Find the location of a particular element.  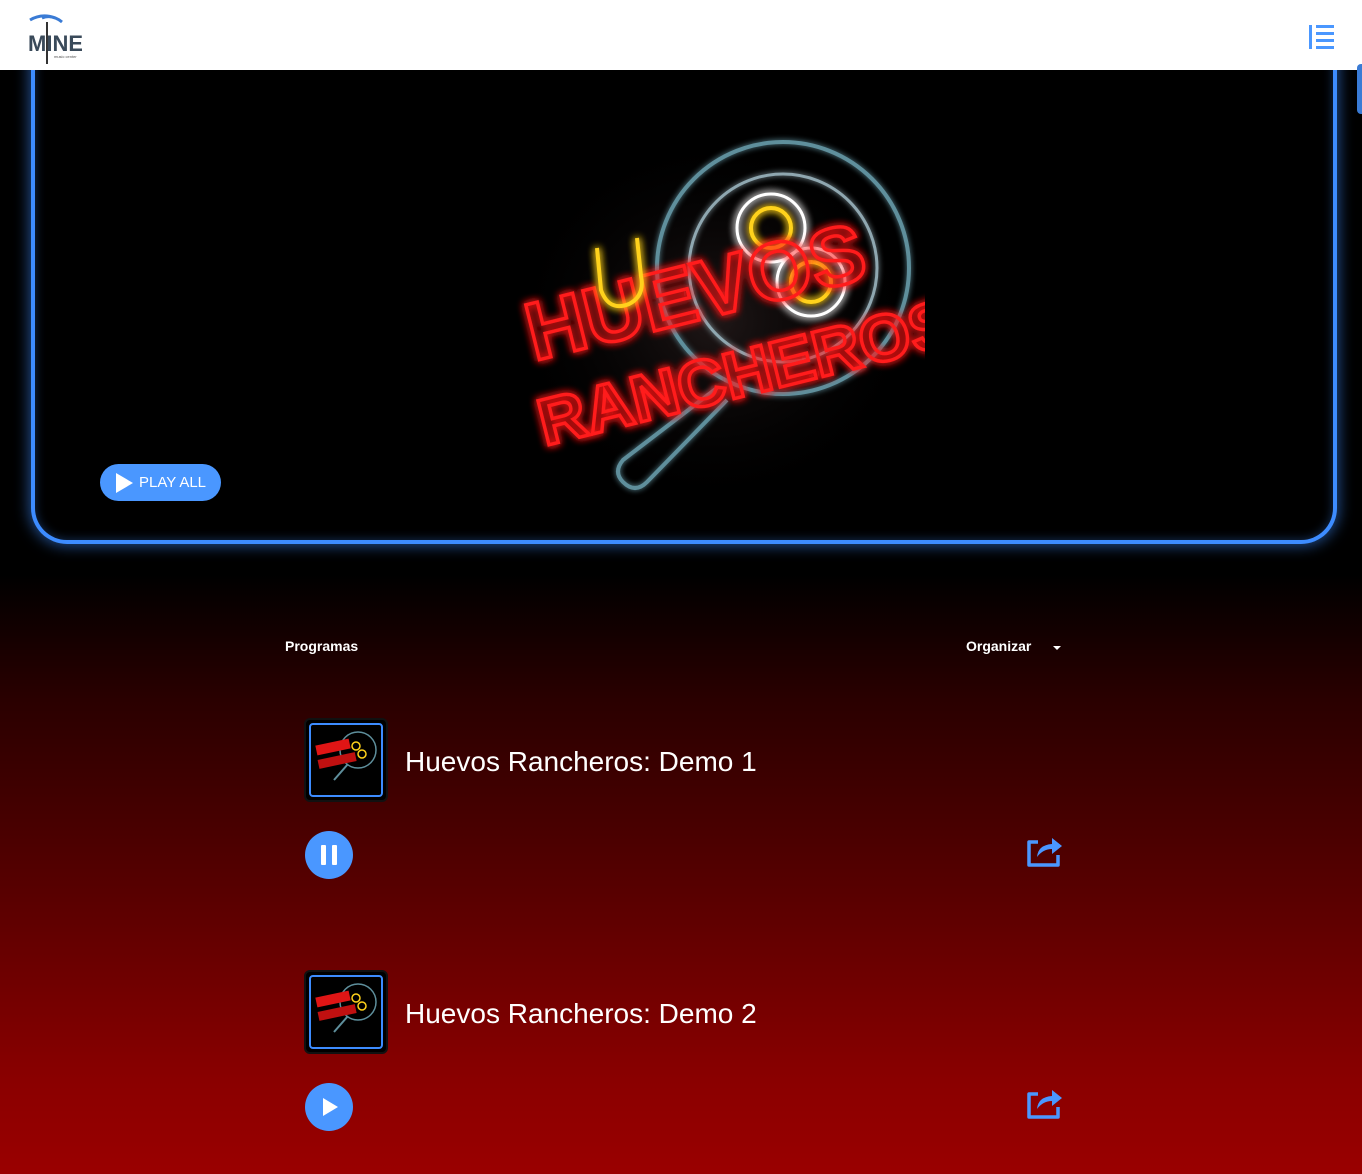

sort-label: Organizar is located at coordinates (999, 646).